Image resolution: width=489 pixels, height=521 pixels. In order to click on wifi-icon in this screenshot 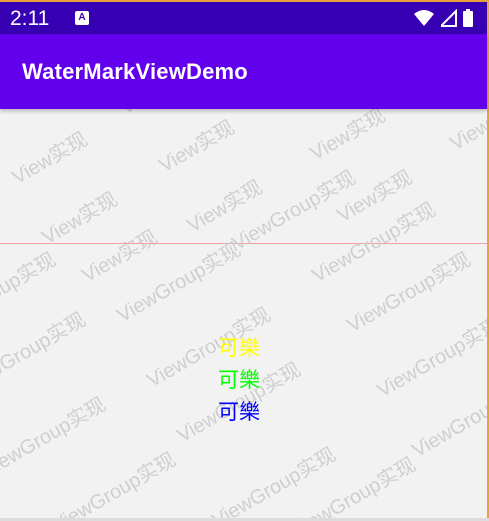, I will do `click(424, 18)`.